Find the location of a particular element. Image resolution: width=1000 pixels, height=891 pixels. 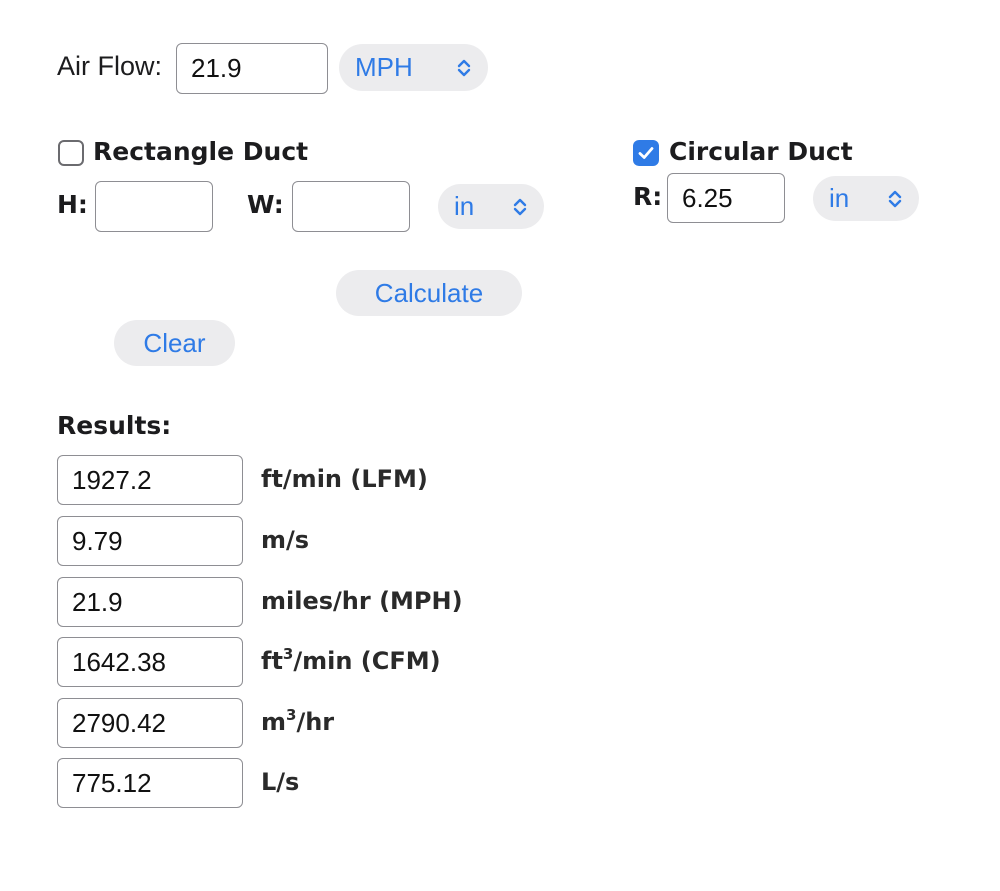

airflow-unit-select: MPH is located at coordinates (413, 67).